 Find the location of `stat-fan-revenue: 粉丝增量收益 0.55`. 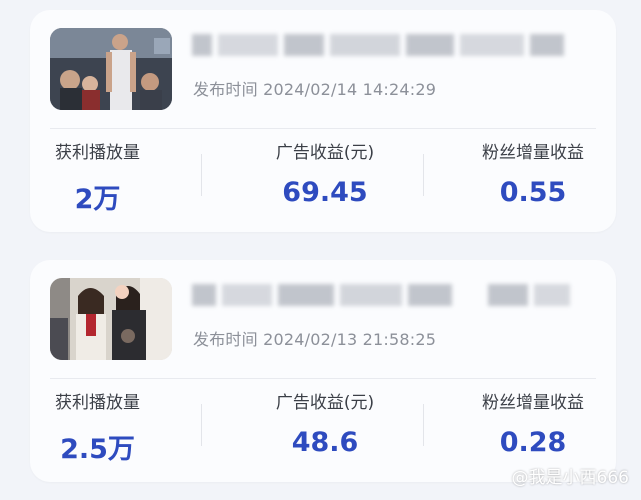

stat-fan-revenue: 粉丝增量收益 0.55 is located at coordinates (533, 173).